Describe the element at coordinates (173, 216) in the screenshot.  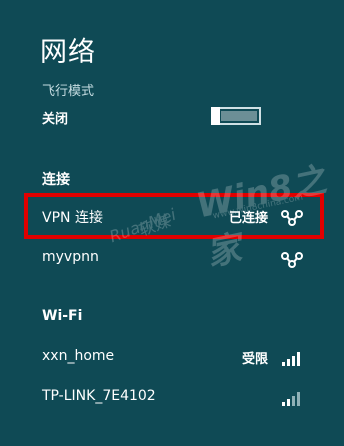
I see `connection-item-vpn: VPN 连接 已连接` at that location.